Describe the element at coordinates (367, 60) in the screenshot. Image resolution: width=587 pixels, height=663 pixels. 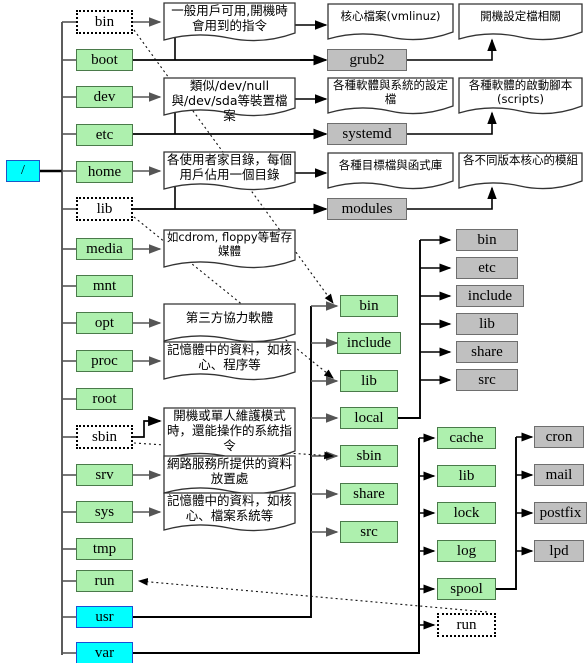
I see `node-boot-grub2: grub2` at that location.